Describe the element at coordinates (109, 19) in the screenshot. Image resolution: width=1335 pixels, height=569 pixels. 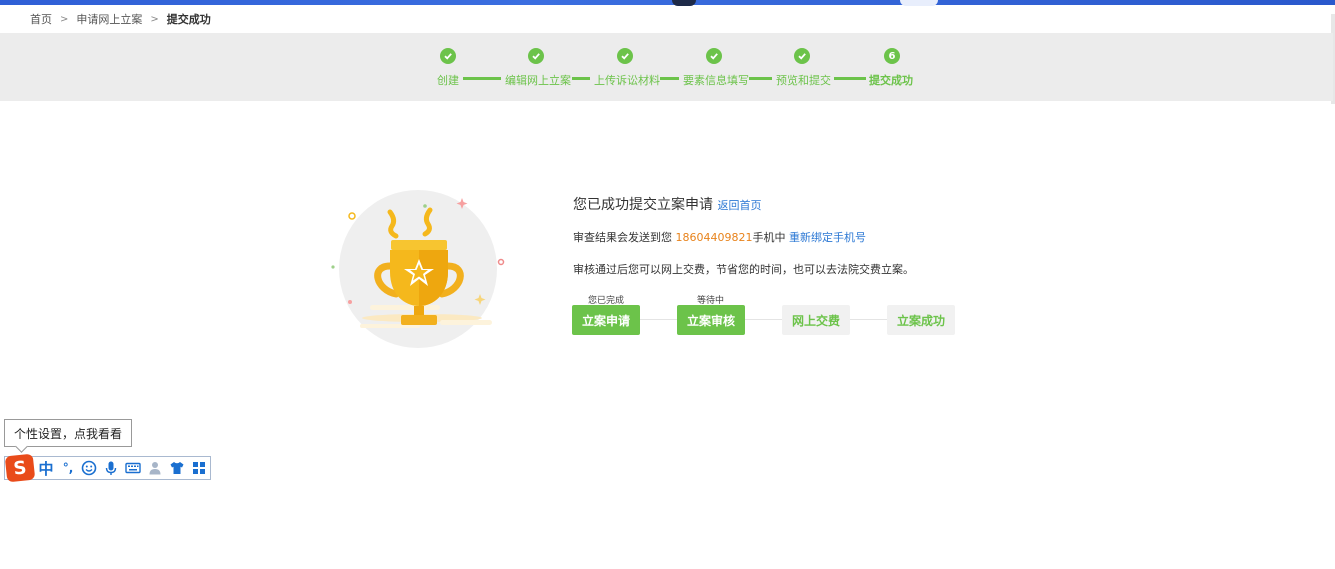
I see `breadcrumb-apply-link: 申请网上立案` at that location.